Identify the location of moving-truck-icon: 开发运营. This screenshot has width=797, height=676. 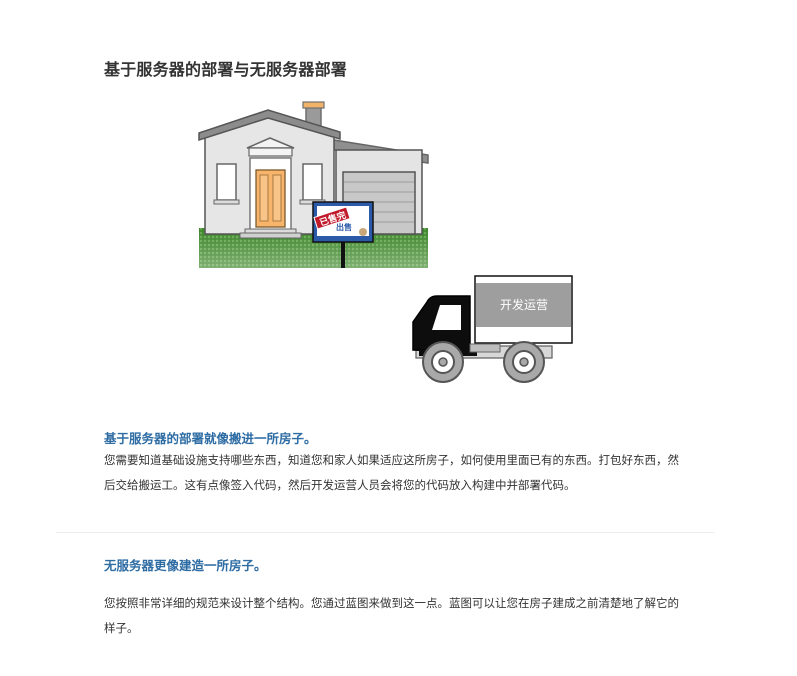
(492, 329).